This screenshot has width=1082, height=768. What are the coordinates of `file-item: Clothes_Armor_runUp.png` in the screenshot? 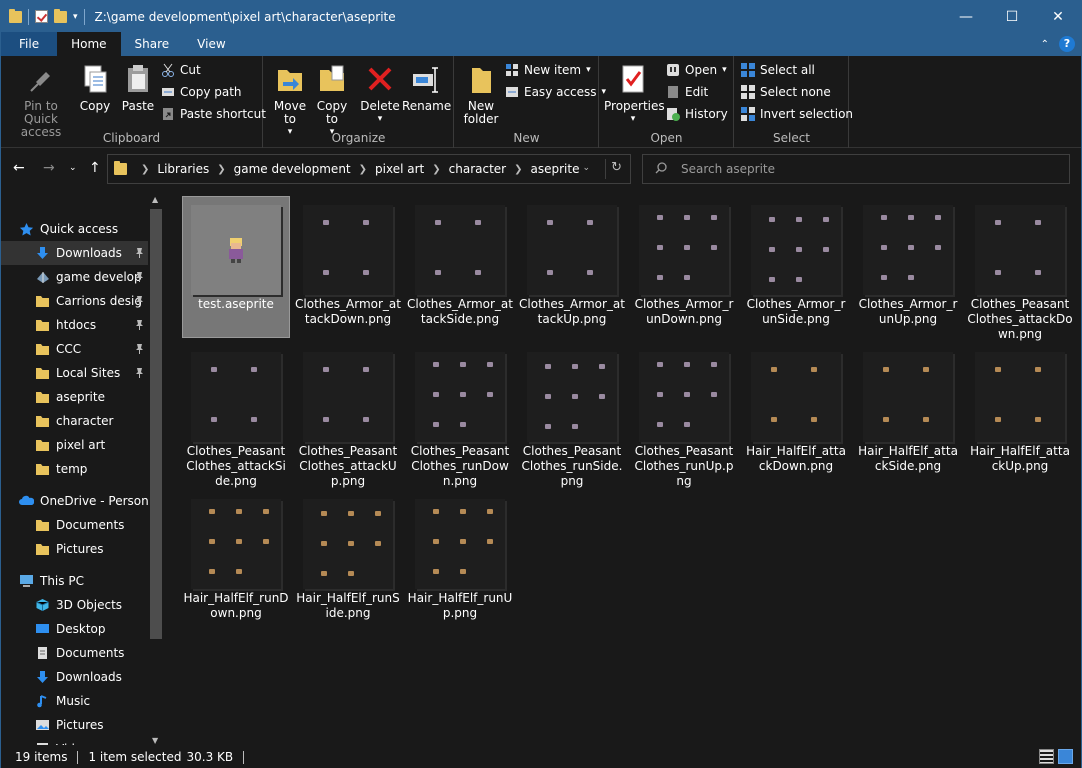 It's located at (908, 267).